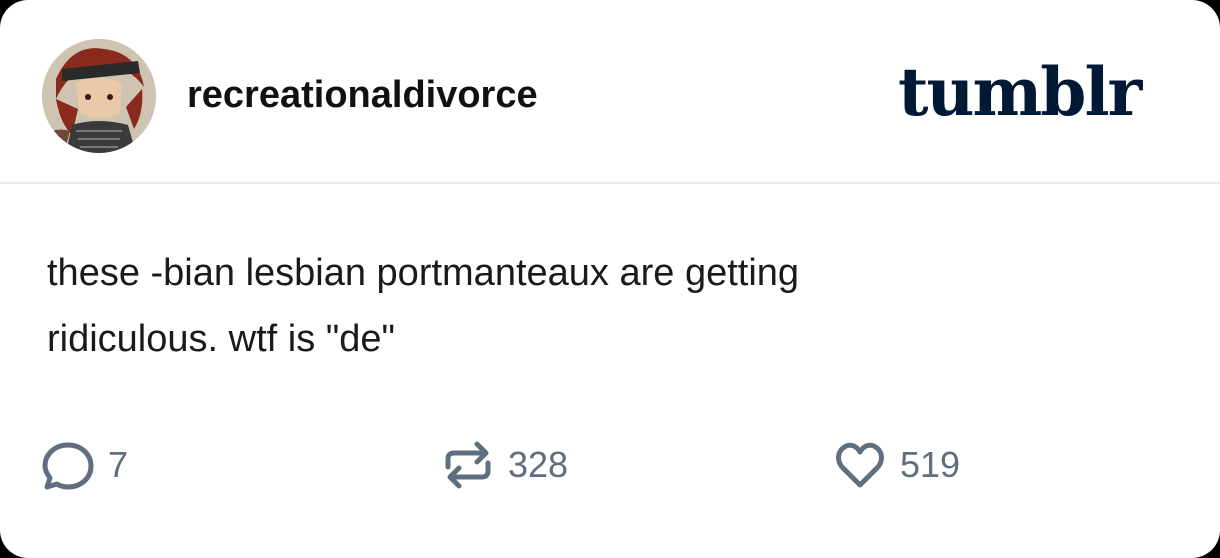 The height and width of the screenshot is (558, 1220). What do you see at coordinates (362, 95) in the screenshot?
I see `username: recreationaldivorce` at bounding box center [362, 95].